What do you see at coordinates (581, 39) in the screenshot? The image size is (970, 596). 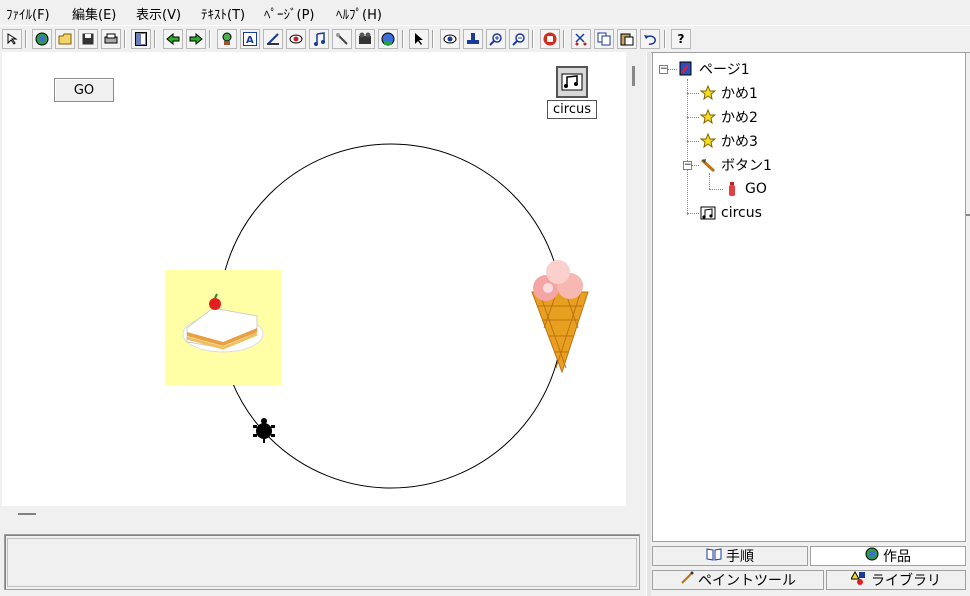 I see `cut-icon` at bounding box center [581, 39].